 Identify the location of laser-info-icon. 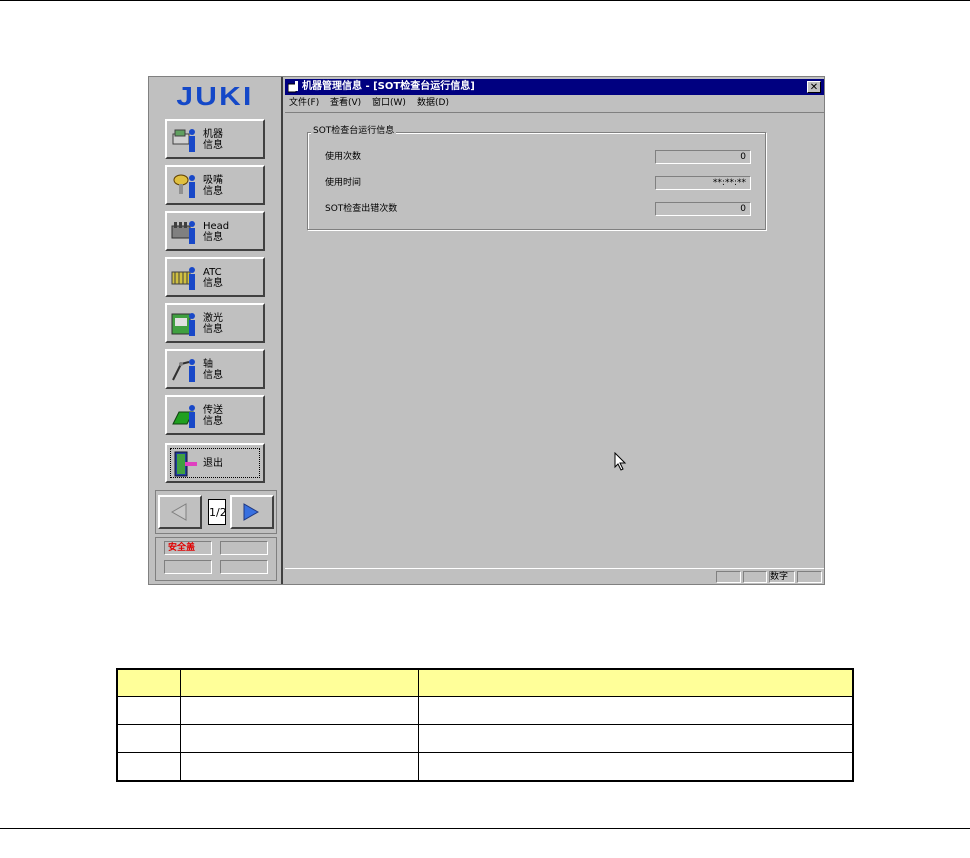
(185, 324).